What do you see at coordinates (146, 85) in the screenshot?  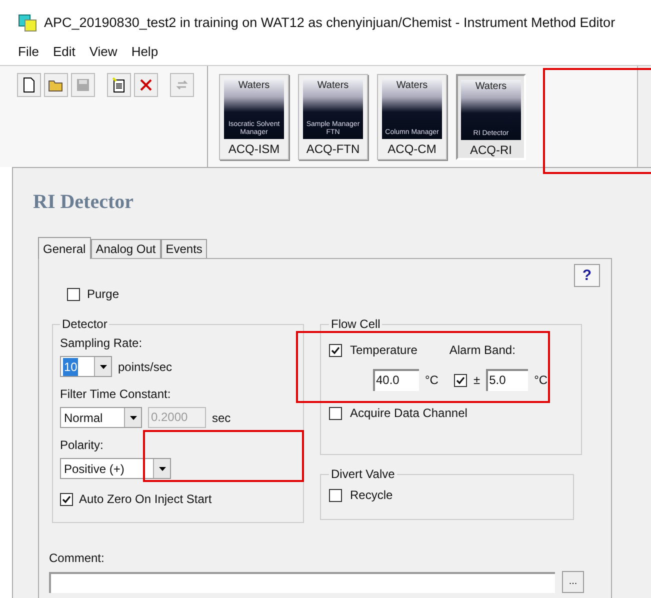 I see `delete-icon` at bounding box center [146, 85].